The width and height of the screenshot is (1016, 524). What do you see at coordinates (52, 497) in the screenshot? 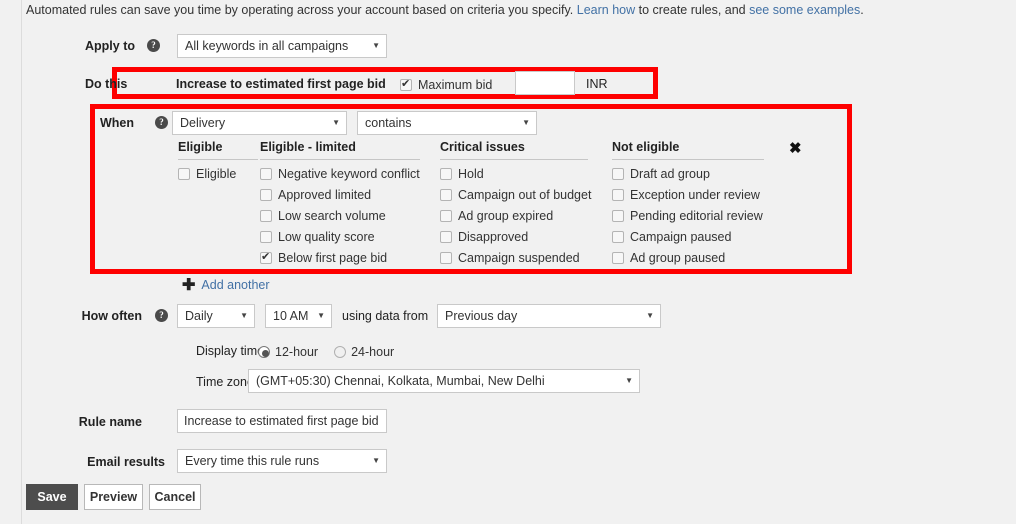
I see `save-button: Save` at bounding box center [52, 497].